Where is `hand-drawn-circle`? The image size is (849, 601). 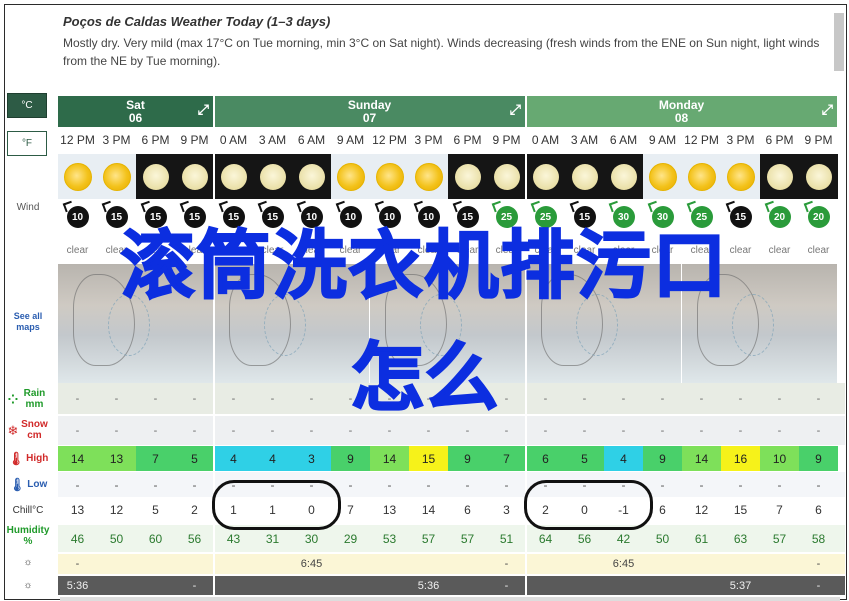
hand-drawn-circle is located at coordinates (588, 505).